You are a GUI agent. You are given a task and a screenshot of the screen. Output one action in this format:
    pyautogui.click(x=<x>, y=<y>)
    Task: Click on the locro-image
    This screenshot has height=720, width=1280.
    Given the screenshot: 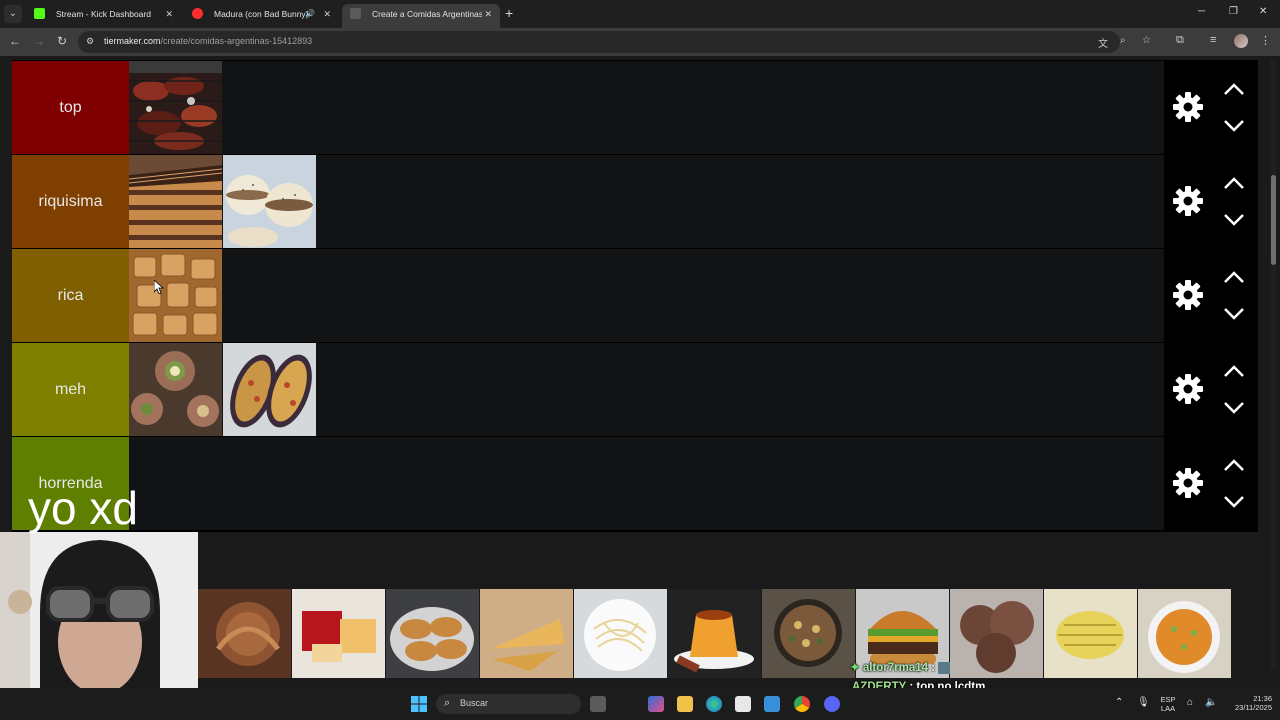 What is the action you would take?
    pyautogui.click(x=808, y=633)
    